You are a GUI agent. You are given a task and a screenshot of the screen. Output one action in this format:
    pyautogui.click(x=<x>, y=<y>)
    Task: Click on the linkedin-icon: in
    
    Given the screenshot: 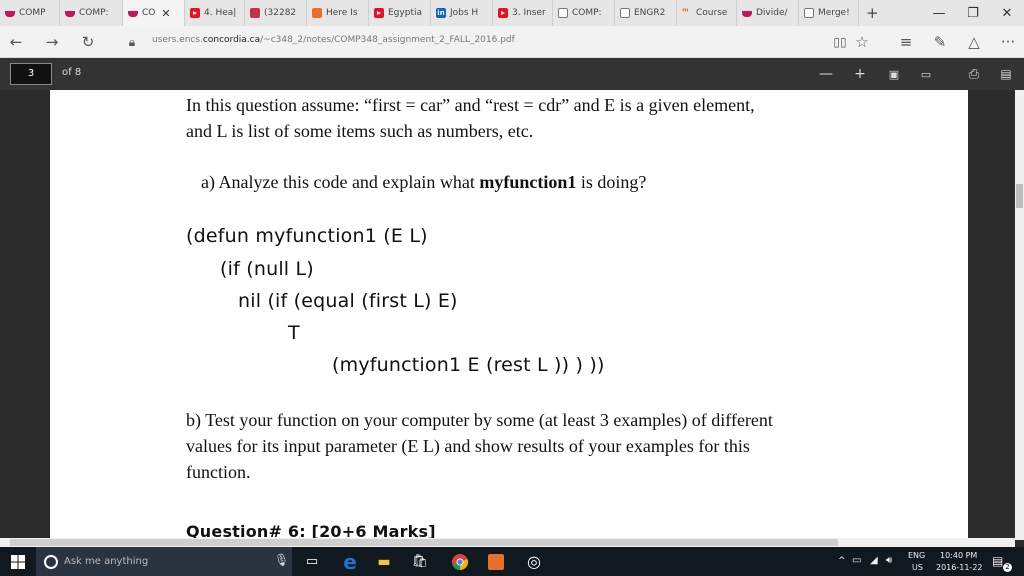 What is the action you would take?
    pyautogui.click(x=441, y=13)
    